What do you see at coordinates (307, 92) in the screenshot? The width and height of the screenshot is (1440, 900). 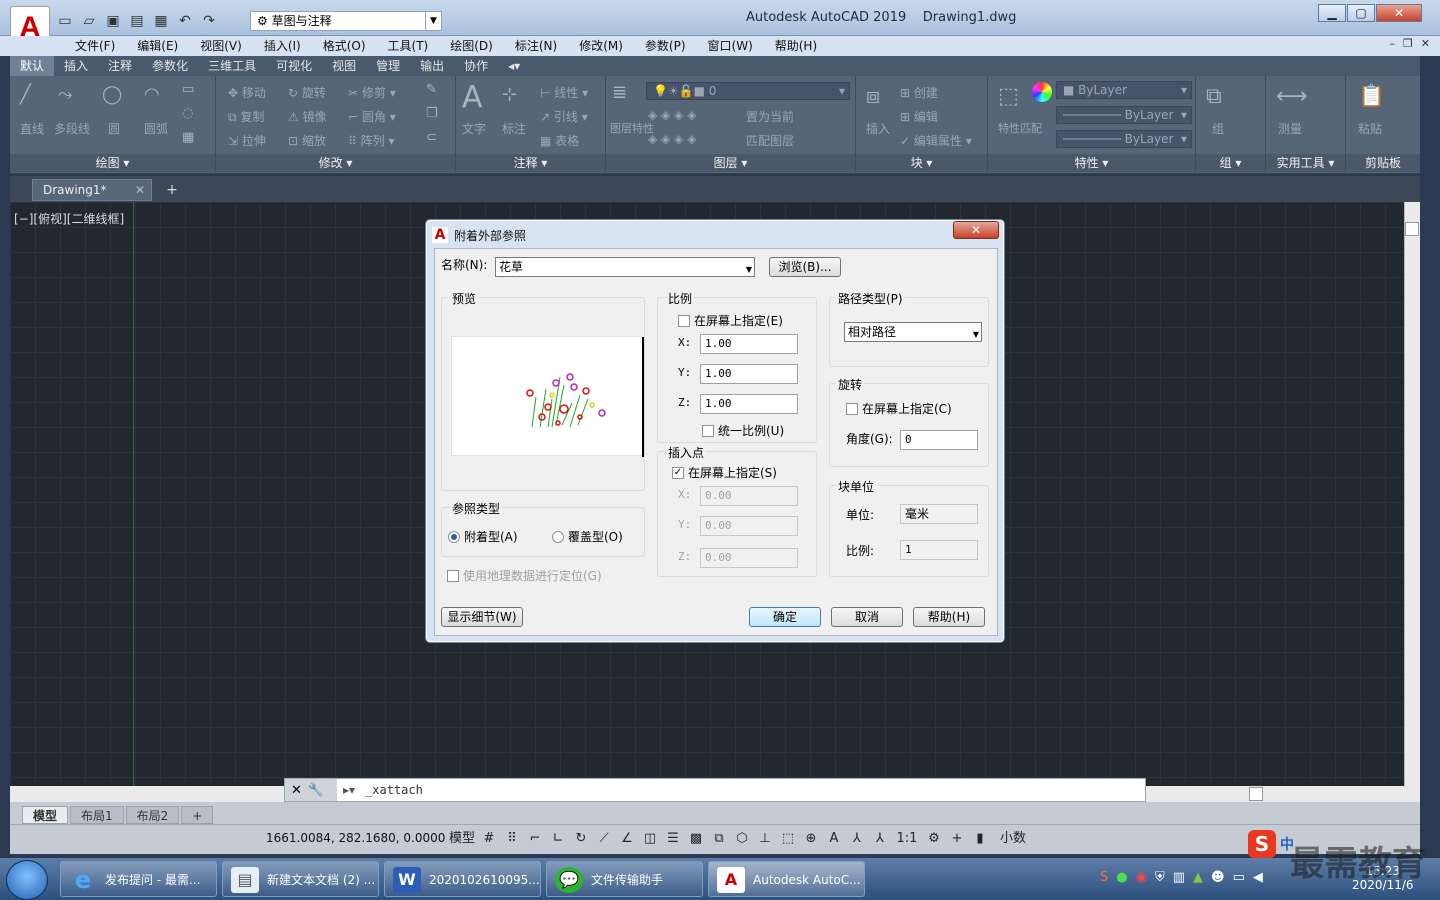 I see `rotate-tool: ↻ 旋转` at bounding box center [307, 92].